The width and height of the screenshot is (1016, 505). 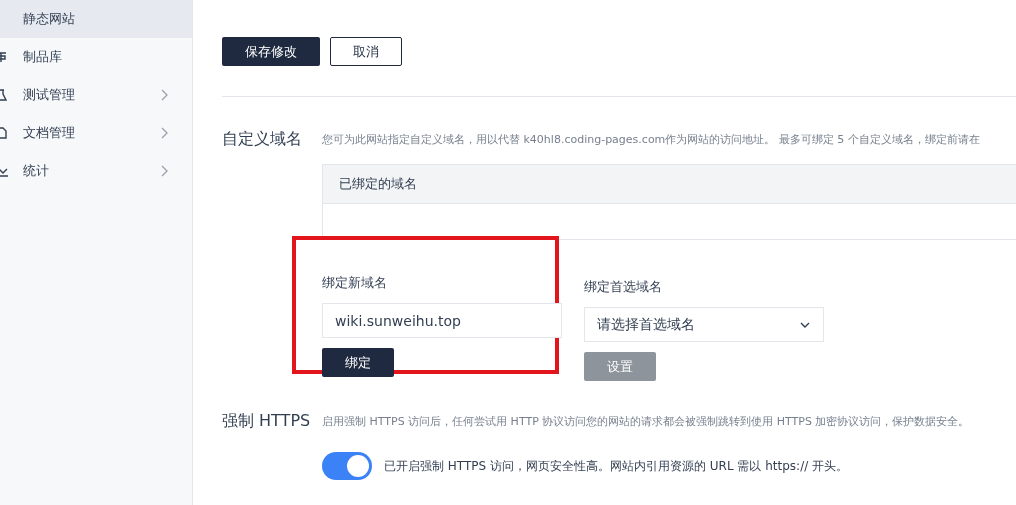 I want to click on sidebar-item: 统计, so click(x=96, y=171).